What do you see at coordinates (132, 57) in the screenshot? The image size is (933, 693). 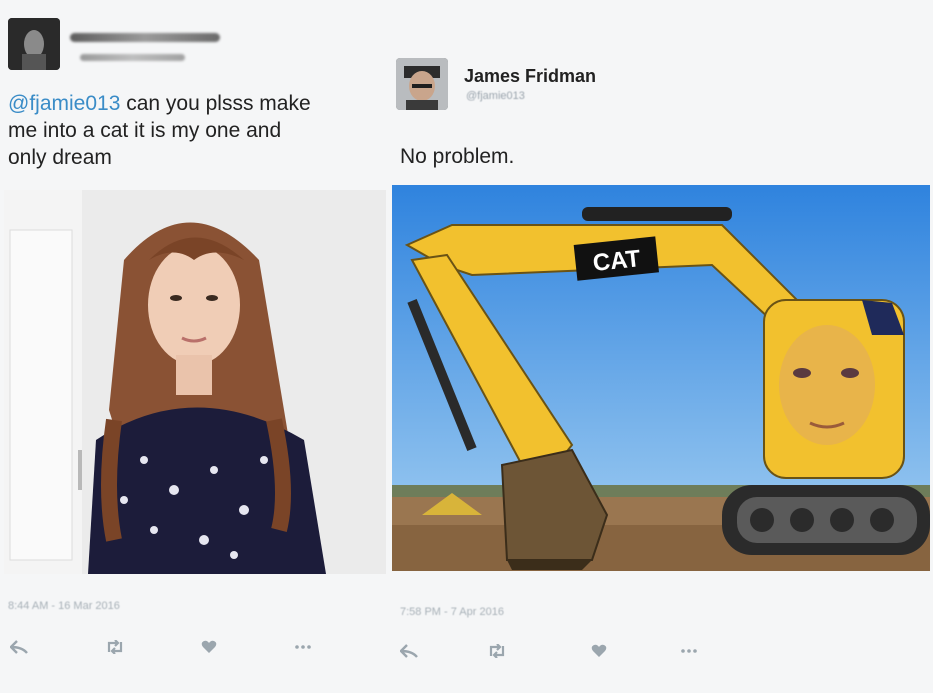 I see `redacted-handle` at bounding box center [132, 57].